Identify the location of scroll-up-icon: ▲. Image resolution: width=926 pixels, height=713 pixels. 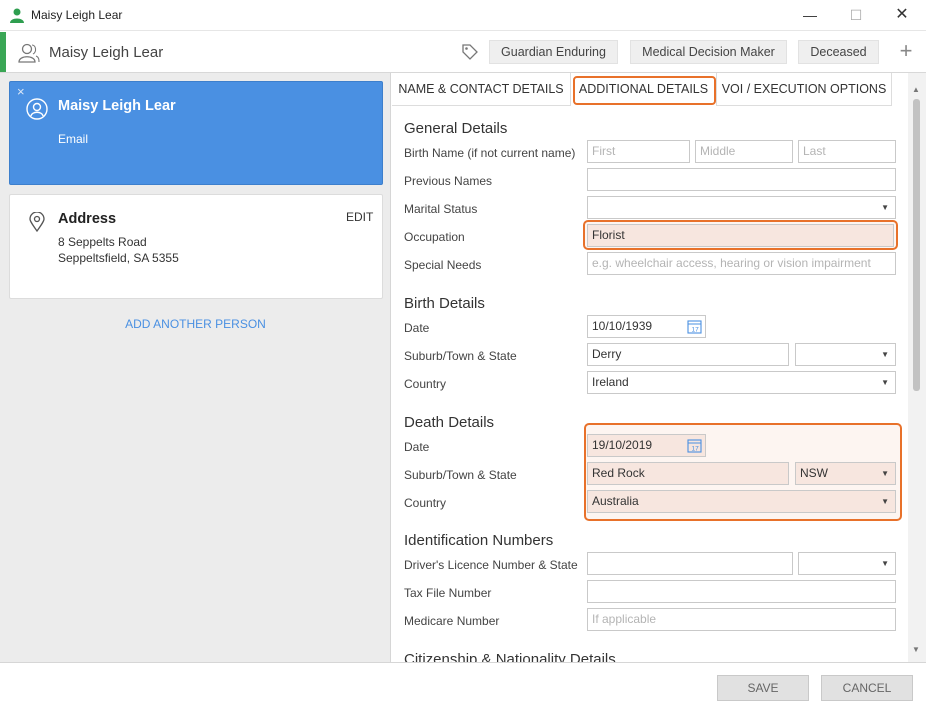
(916, 89).